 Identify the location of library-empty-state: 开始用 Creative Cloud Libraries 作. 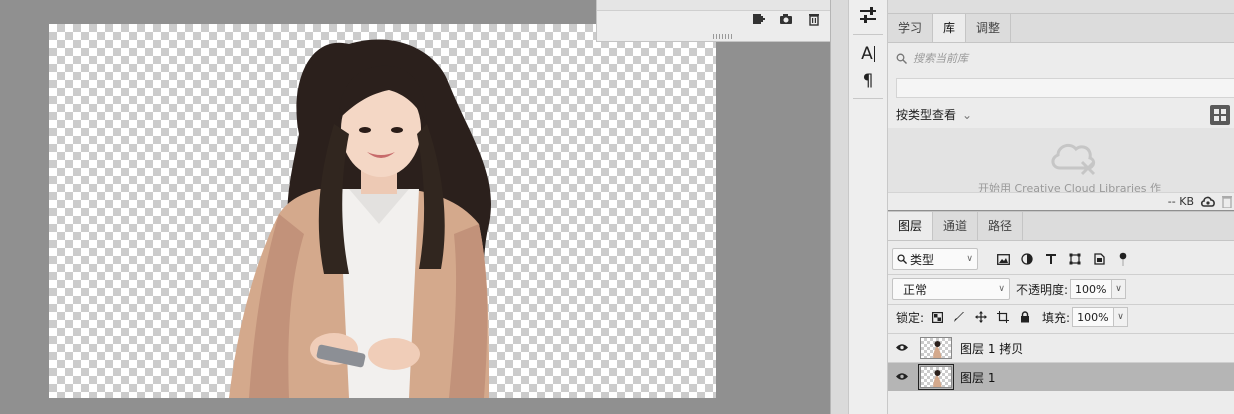
(1061, 160).